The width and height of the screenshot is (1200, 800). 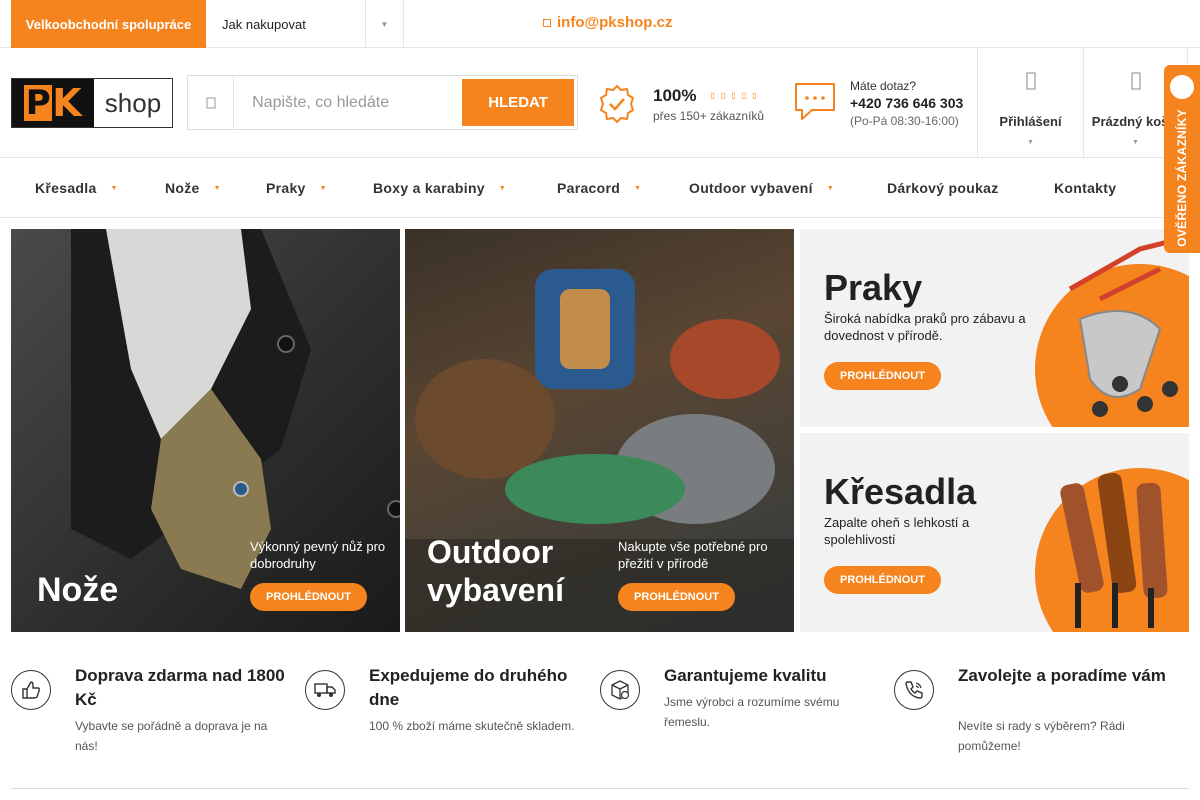 What do you see at coordinates (882, 376) in the screenshot?
I see `banner-praky-button: PROHLÉDNOUT` at bounding box center [882, 376].